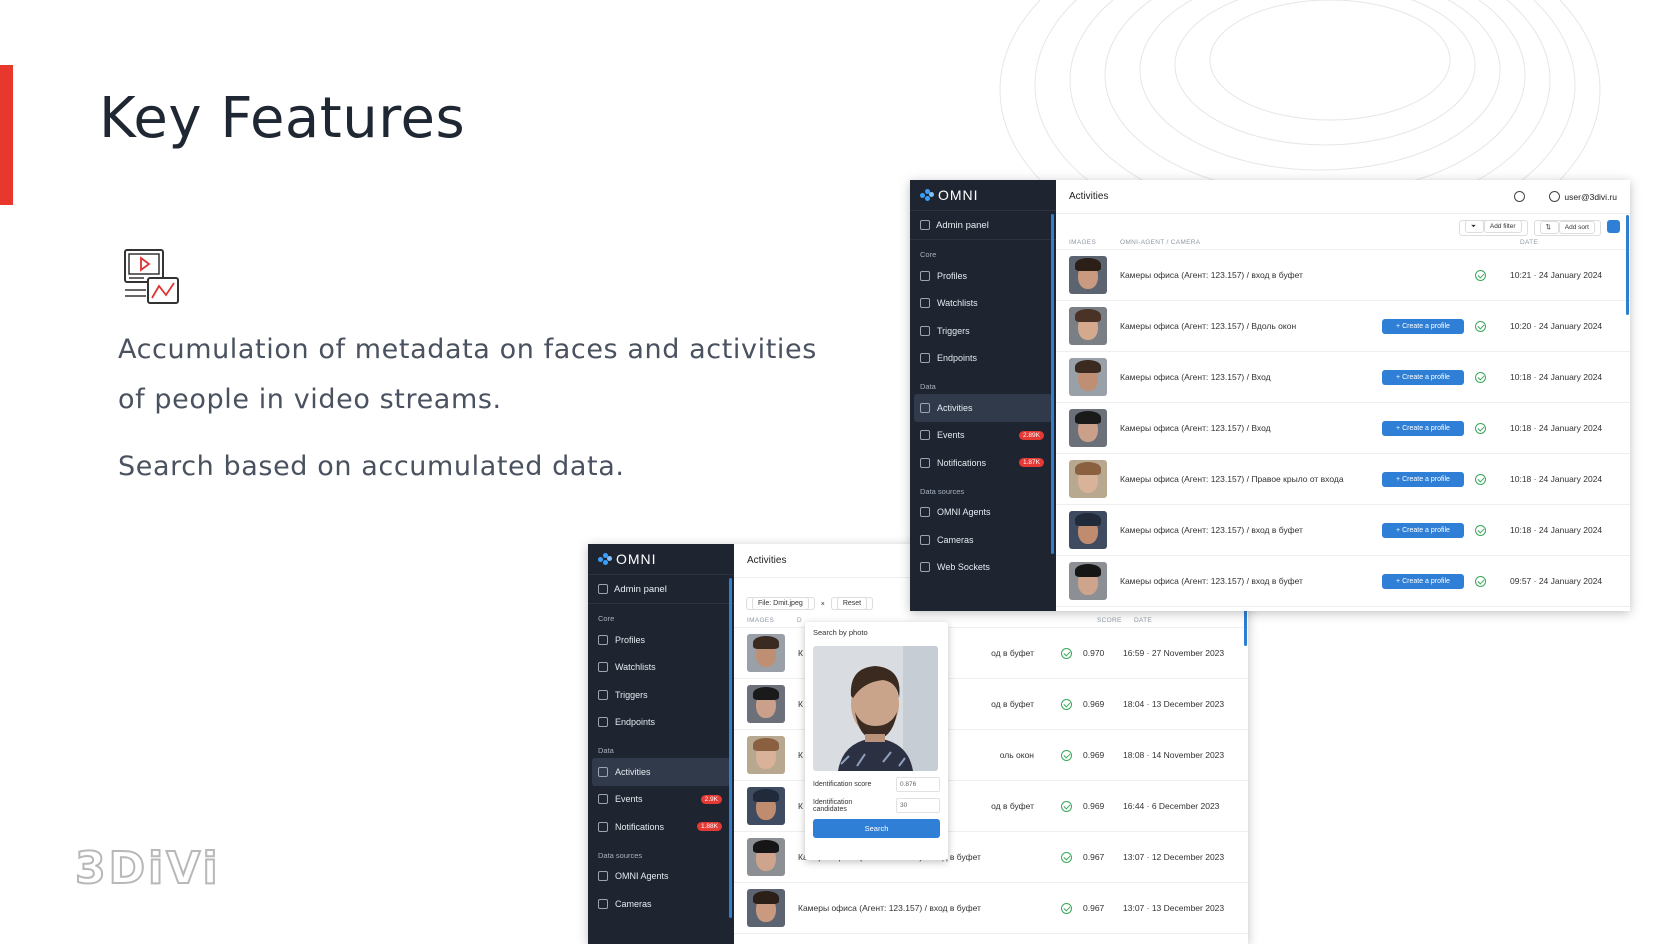 The height and width of the screenshot is (944, 1680). I want to click on remove-file-filter-button: ×, so click(823, 604).